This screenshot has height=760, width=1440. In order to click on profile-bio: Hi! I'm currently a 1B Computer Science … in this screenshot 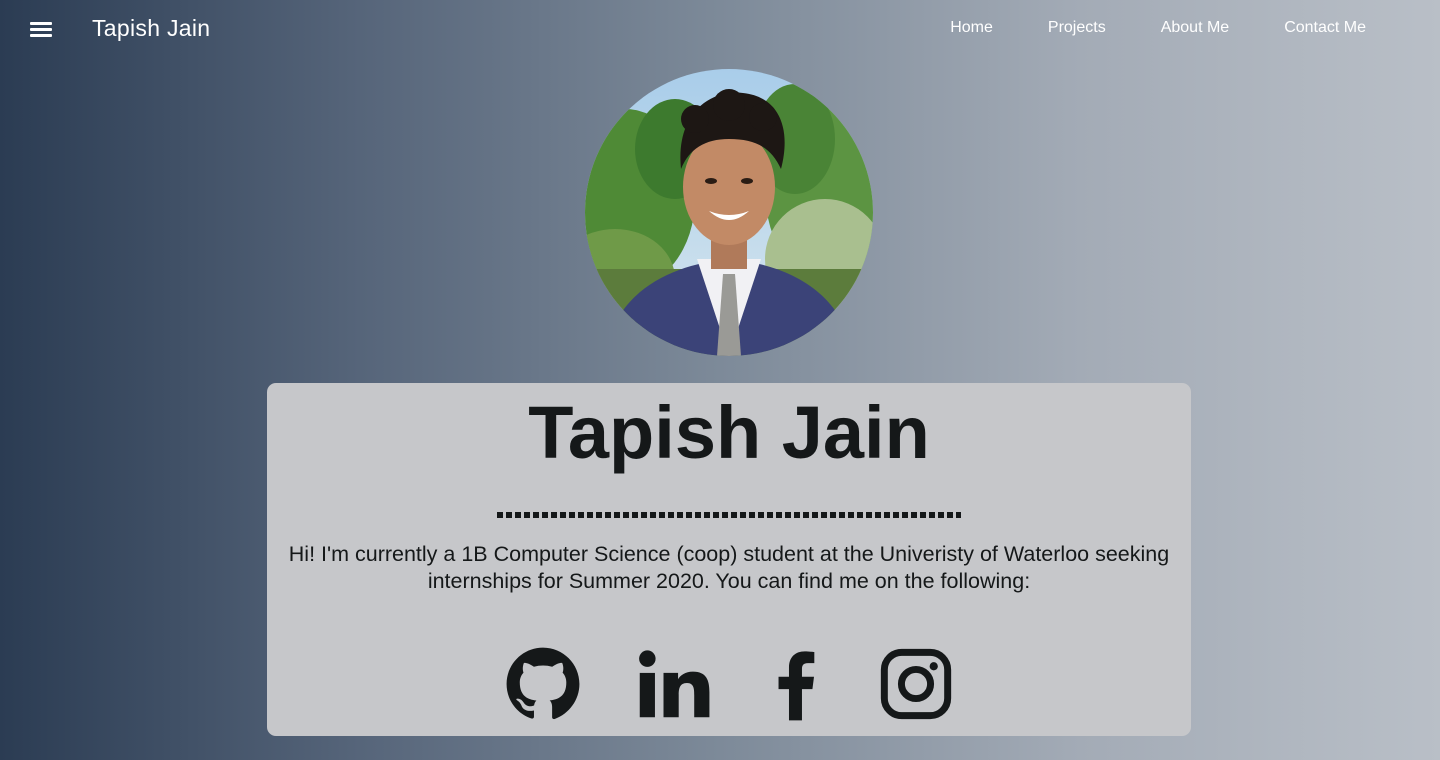, I will do `click(729, 567)`.